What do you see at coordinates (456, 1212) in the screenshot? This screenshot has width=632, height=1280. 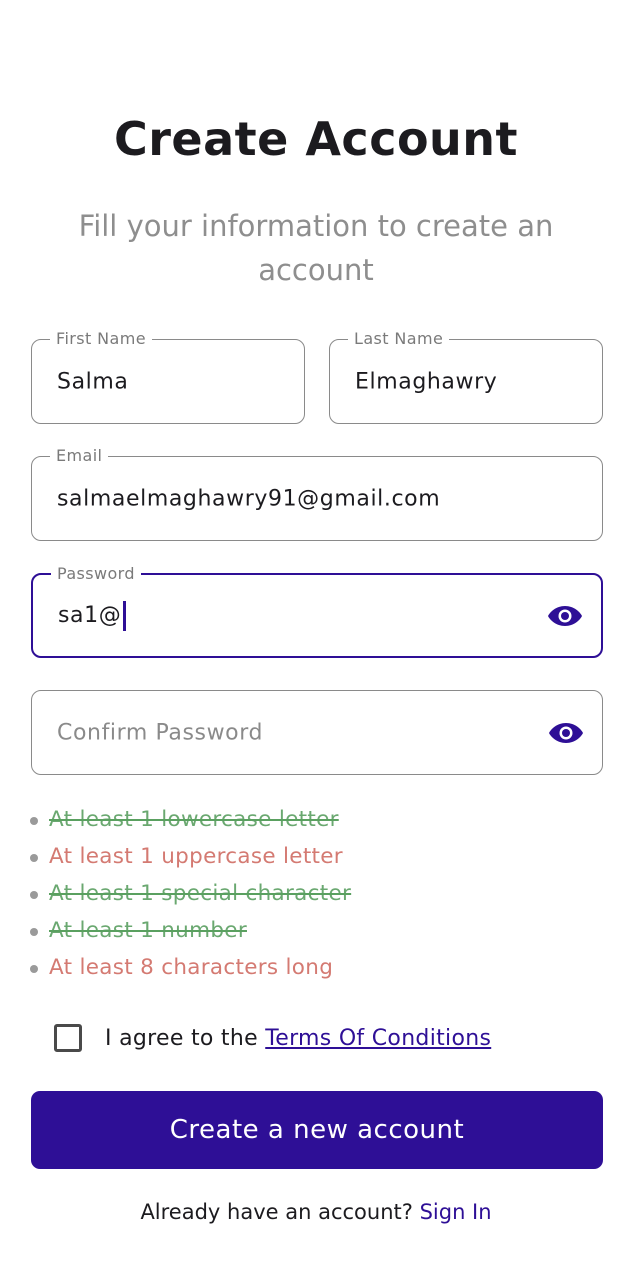 I see `sign-in-link: Sign In` at bounding box center [456, 1212].